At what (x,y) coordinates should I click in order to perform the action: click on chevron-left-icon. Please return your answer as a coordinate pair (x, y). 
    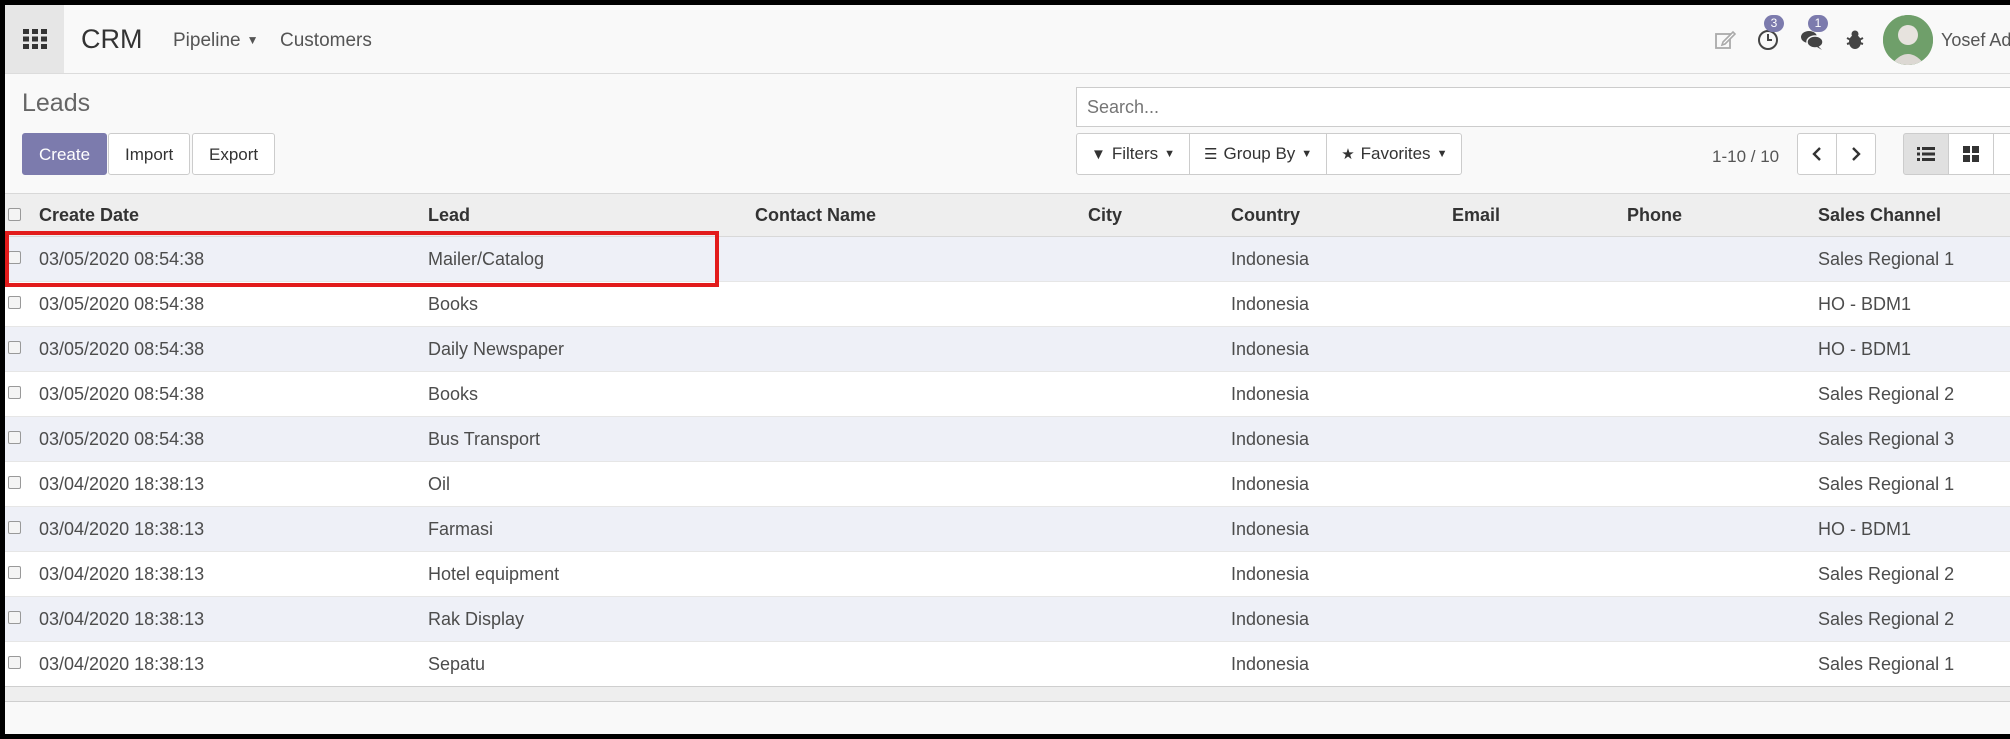
    Looking at the image, I should click on (1816, 154).